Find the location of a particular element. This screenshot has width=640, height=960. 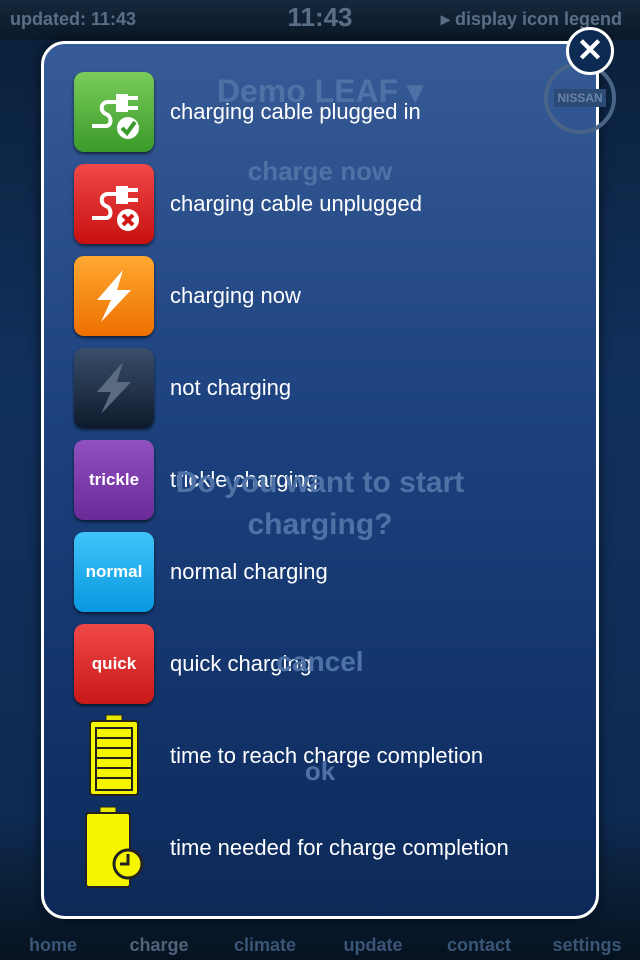

legend-label: not charging is located at coordinates (231, 387).